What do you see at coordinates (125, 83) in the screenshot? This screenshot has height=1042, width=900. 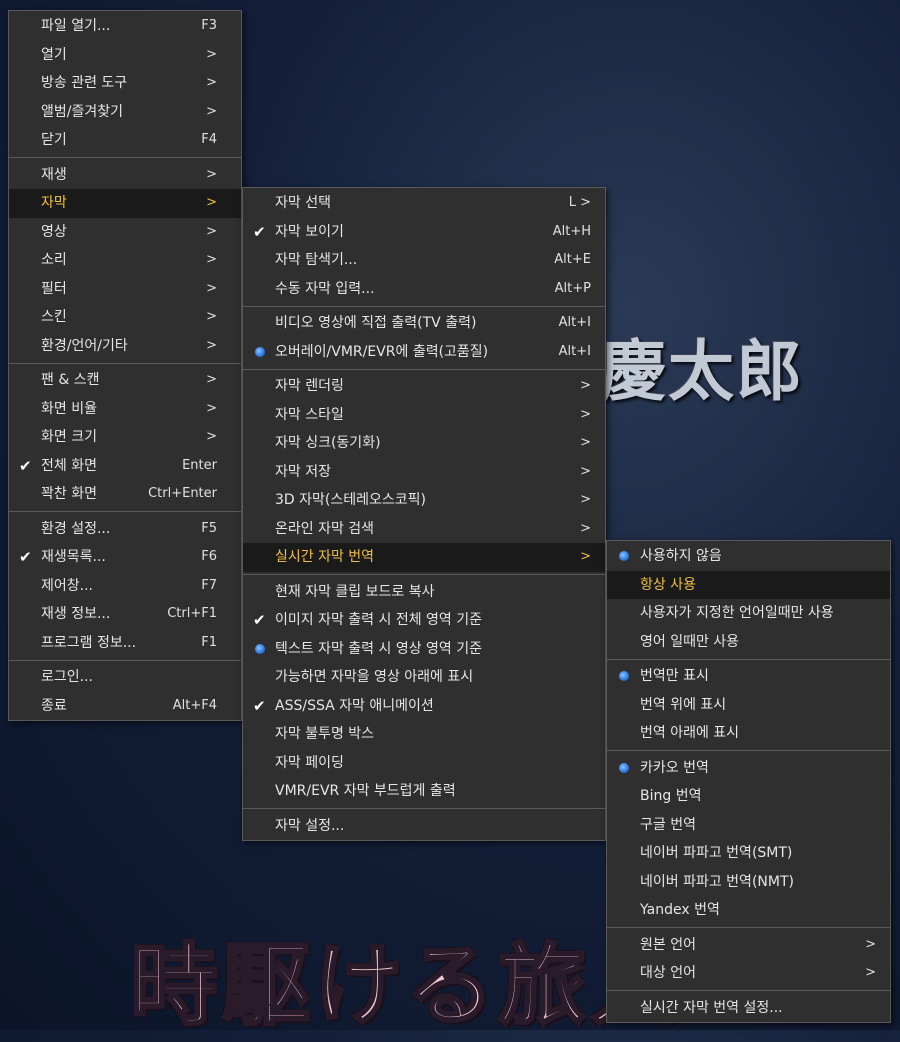 I see `menu-item-broadcast-tools: 방송 관련 도구 >` at bounding box center [125, 83].